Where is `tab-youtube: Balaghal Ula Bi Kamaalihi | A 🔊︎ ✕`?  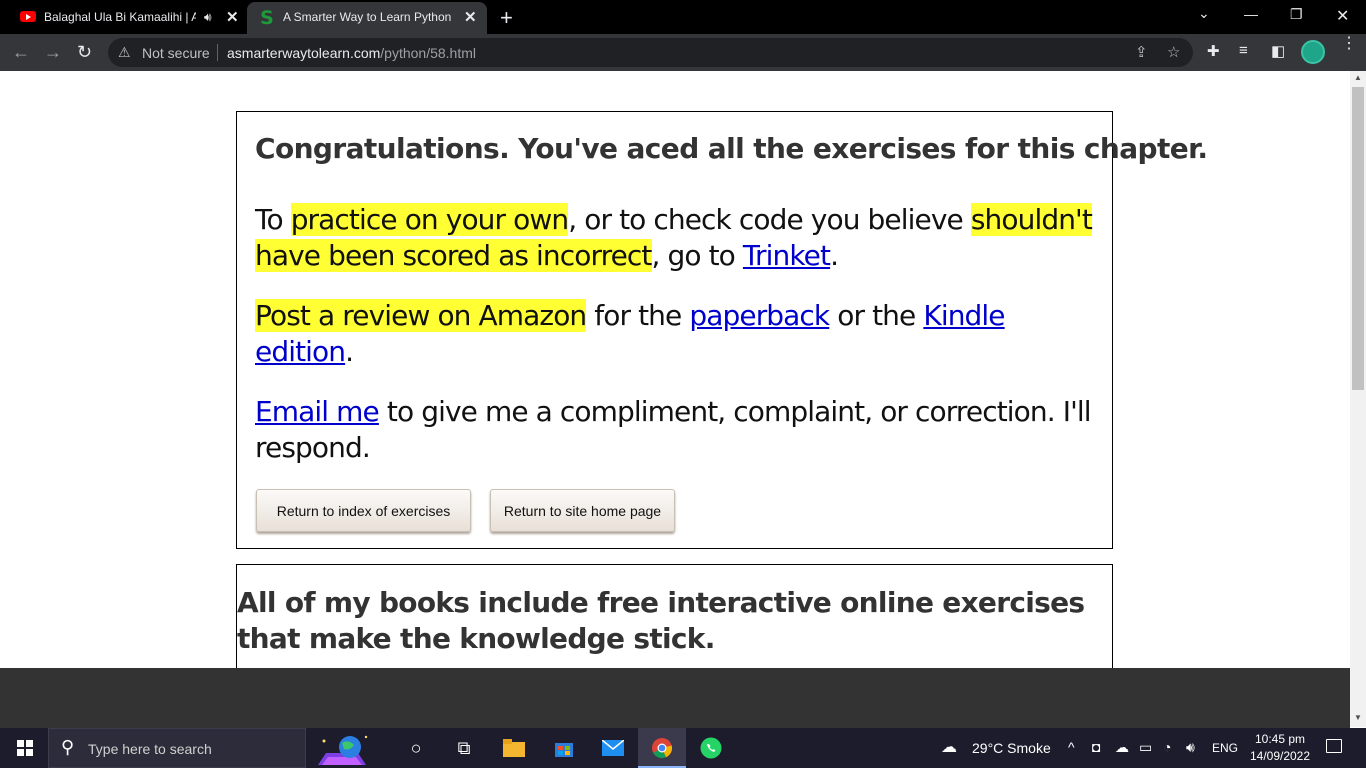 tab-youtube: Balaghal Ula Bi Kamaalihi | A 🔊︎ ✕ is located at coordinates (126, 17).